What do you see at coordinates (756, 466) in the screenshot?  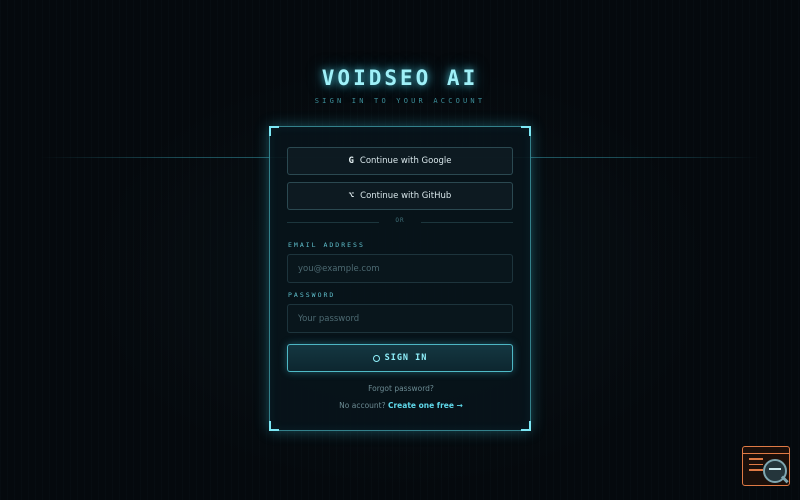 I see `code-lines` at bounding box center [756, 466].